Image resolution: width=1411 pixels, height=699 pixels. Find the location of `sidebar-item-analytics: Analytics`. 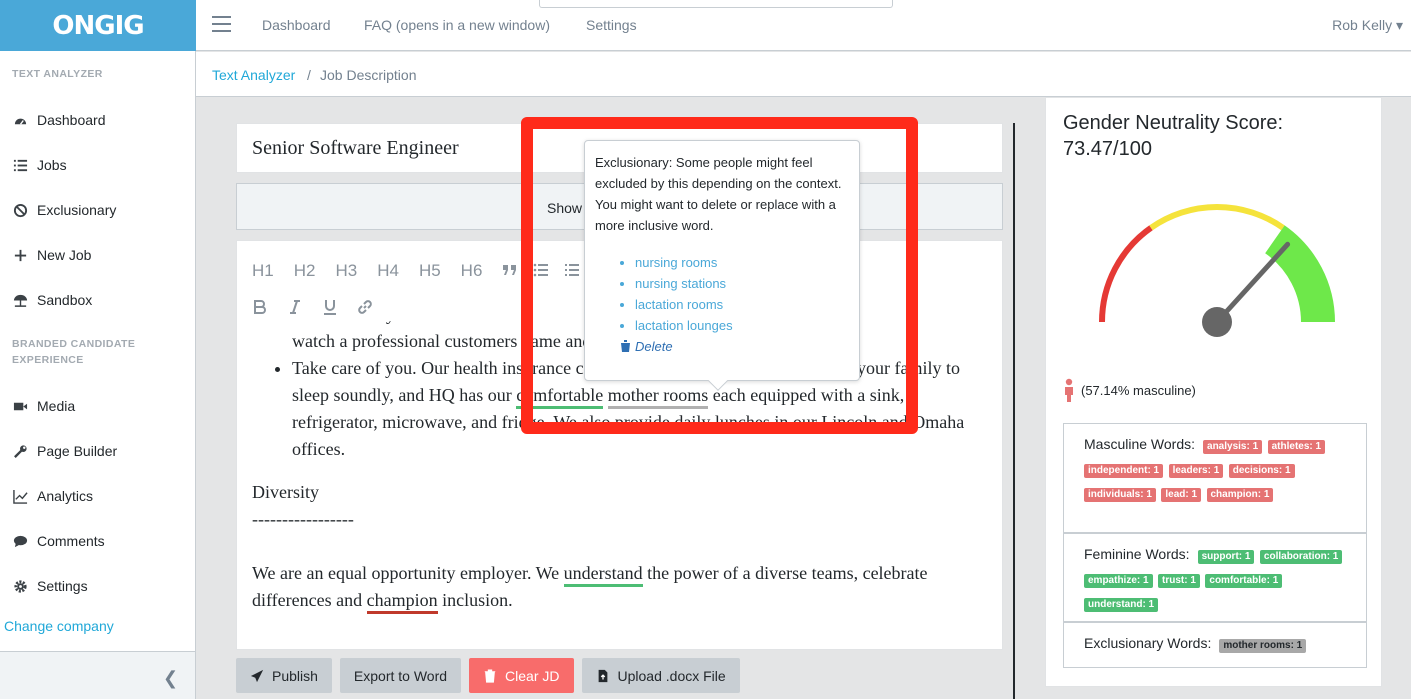

sidebar-item-analytics: Analytics is located at coordinates (102, 496).